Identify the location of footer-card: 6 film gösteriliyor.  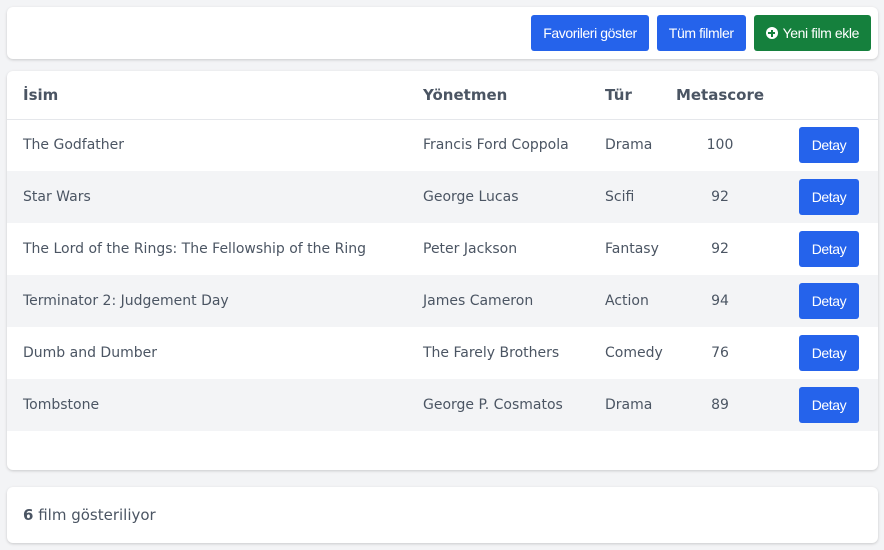
(442, 515).